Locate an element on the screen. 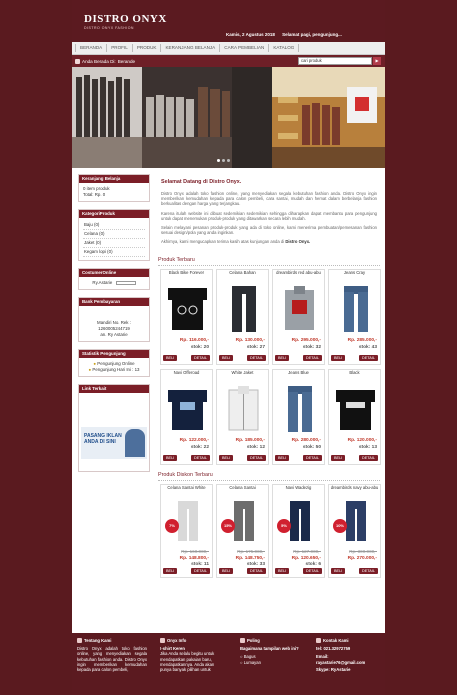  product-name: Celana Santai is located at coordinates (242, 491).